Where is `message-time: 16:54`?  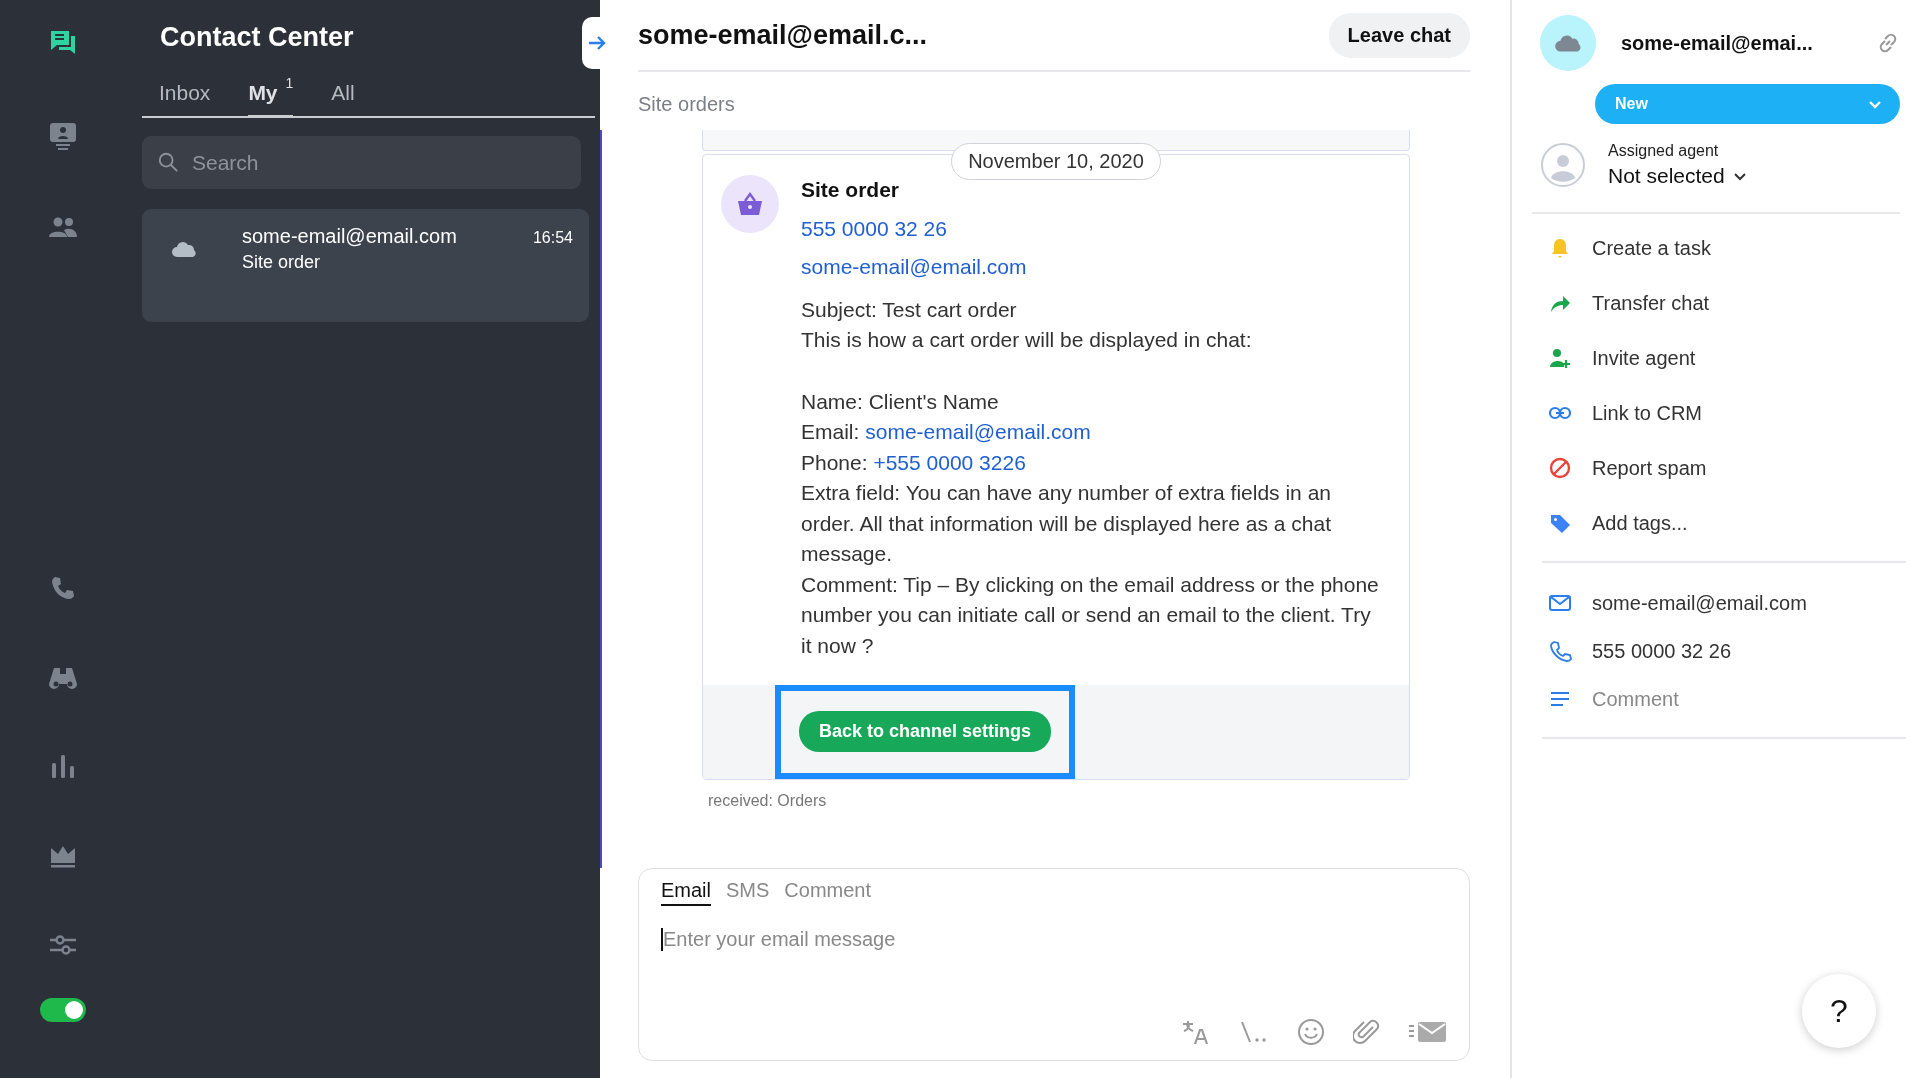
message-time: 16:54 is located at coordinates (552, 238).